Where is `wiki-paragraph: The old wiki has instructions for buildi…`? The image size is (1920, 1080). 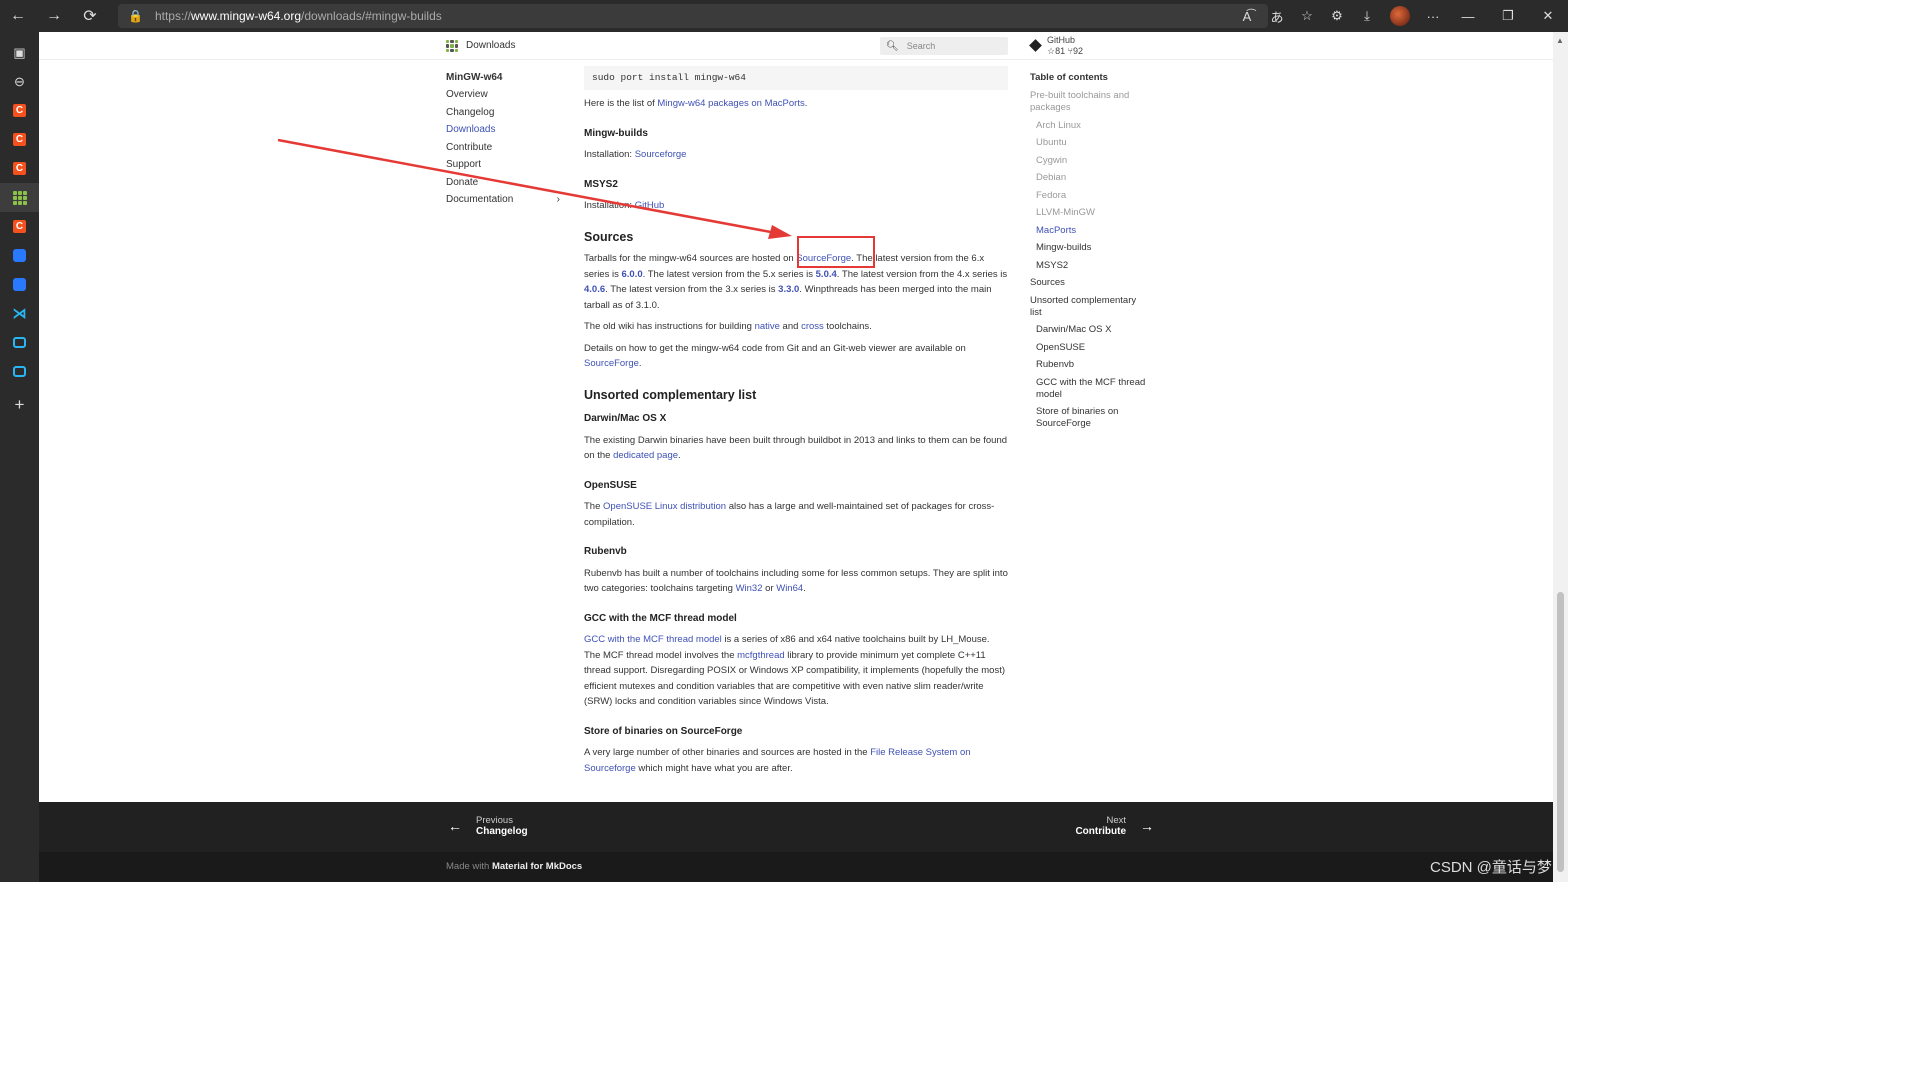
wiki-paragraph: The old wiki has instructions for buildi… is located at coordinates (728, 326).